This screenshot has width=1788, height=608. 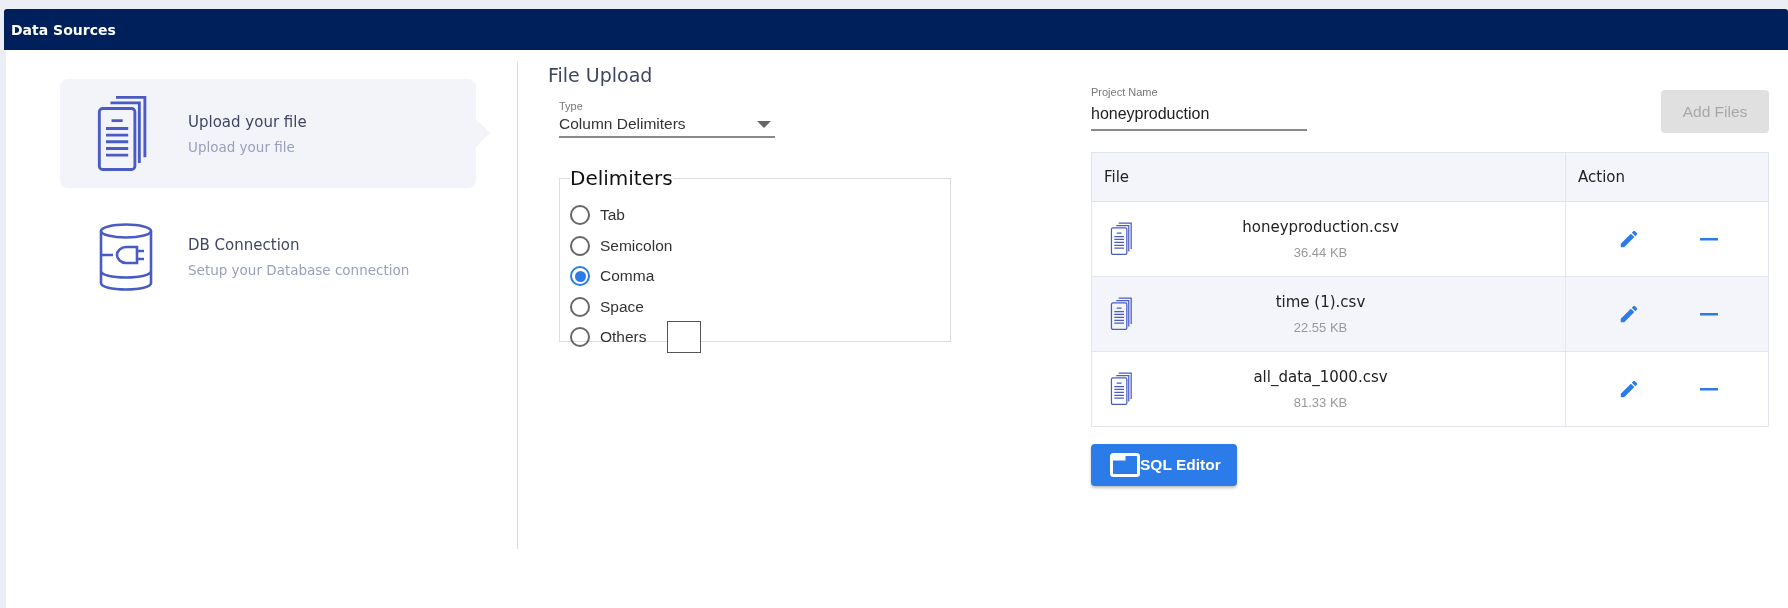 I want to click on sidebar-item-subtitle: Setup your Database connection, so click(x=299, y=269).